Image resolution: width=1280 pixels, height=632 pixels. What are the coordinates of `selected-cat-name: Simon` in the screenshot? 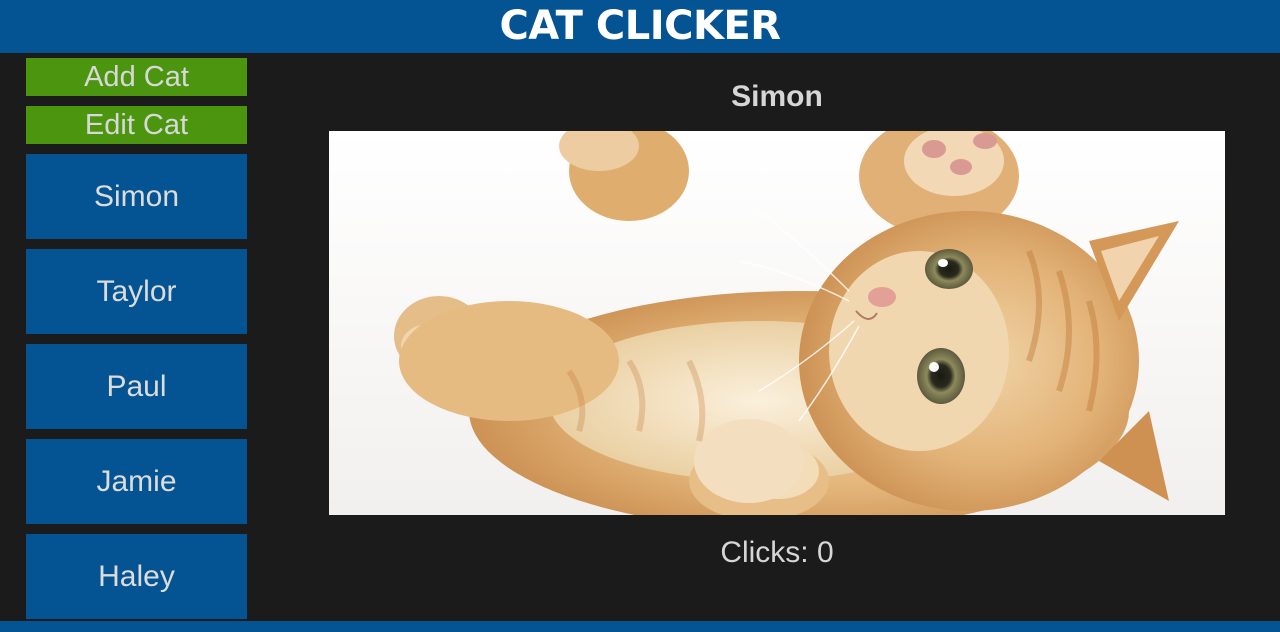 It's located at (777, 96).